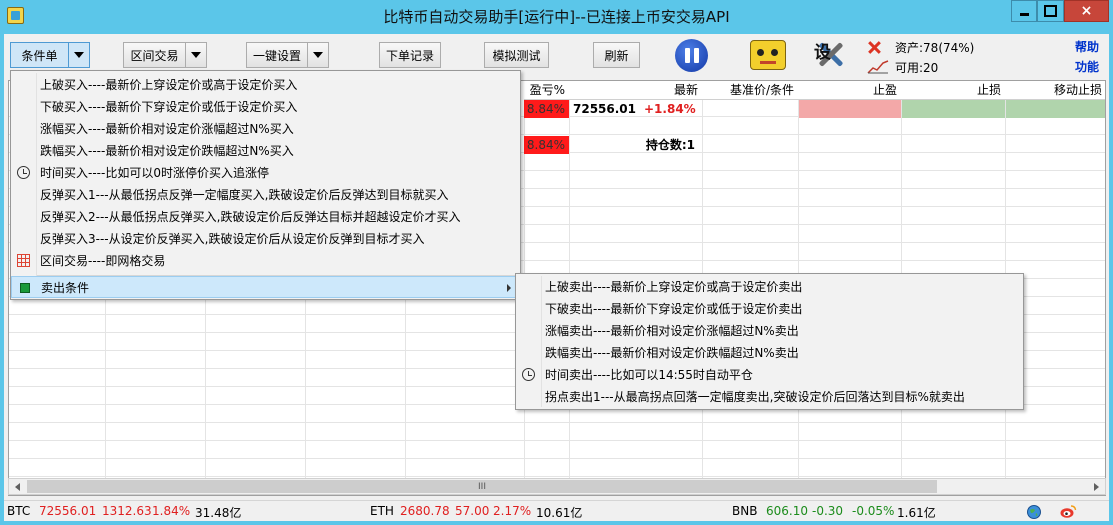 The image size is (1113, 525). I want to click on one-click-setup-button: 一键设置, so click(277, 55).